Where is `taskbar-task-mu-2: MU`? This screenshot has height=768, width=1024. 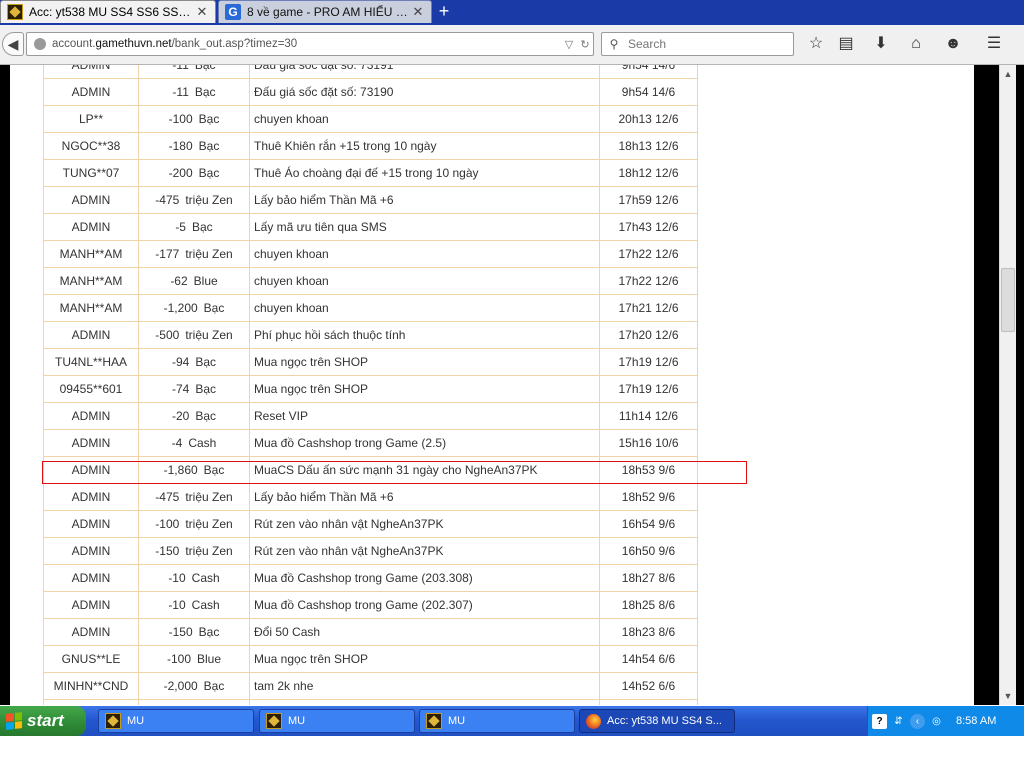 taskbar-task-mu-2: MU is located at coordinates (337, 721).